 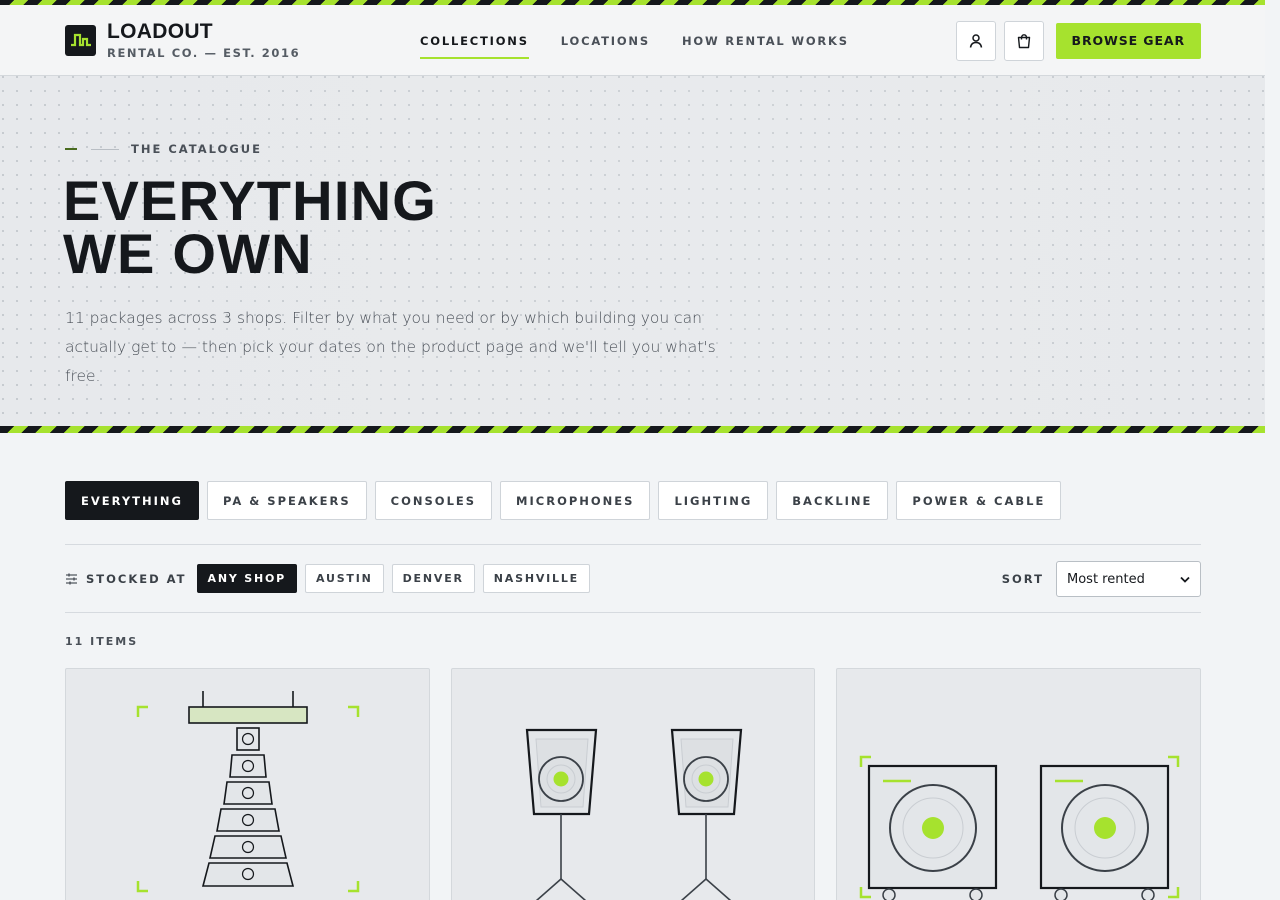 What do you see at coordinates (204, 52) in the screenshot?
I see `brand-tagline: RENTAL CO. — EST. 2016` at bounding box center [204, 52].